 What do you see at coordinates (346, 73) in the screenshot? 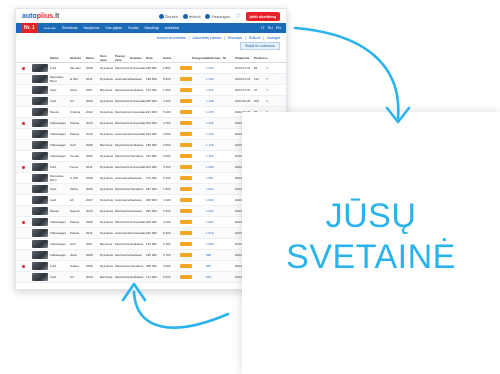
I see `arrow-right-to-panel` at bounding box center [346, 73].